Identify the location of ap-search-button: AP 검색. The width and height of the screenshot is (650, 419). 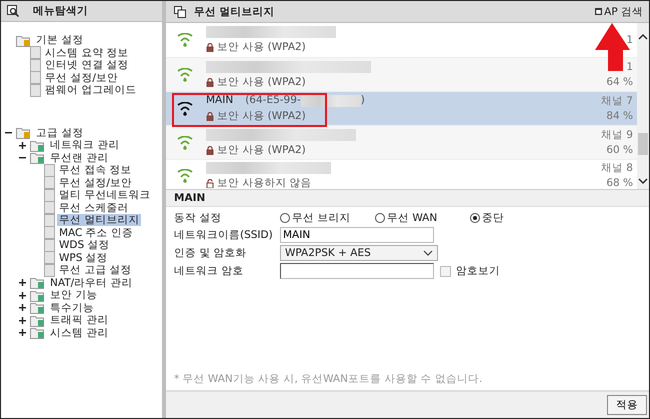
(619, 11).